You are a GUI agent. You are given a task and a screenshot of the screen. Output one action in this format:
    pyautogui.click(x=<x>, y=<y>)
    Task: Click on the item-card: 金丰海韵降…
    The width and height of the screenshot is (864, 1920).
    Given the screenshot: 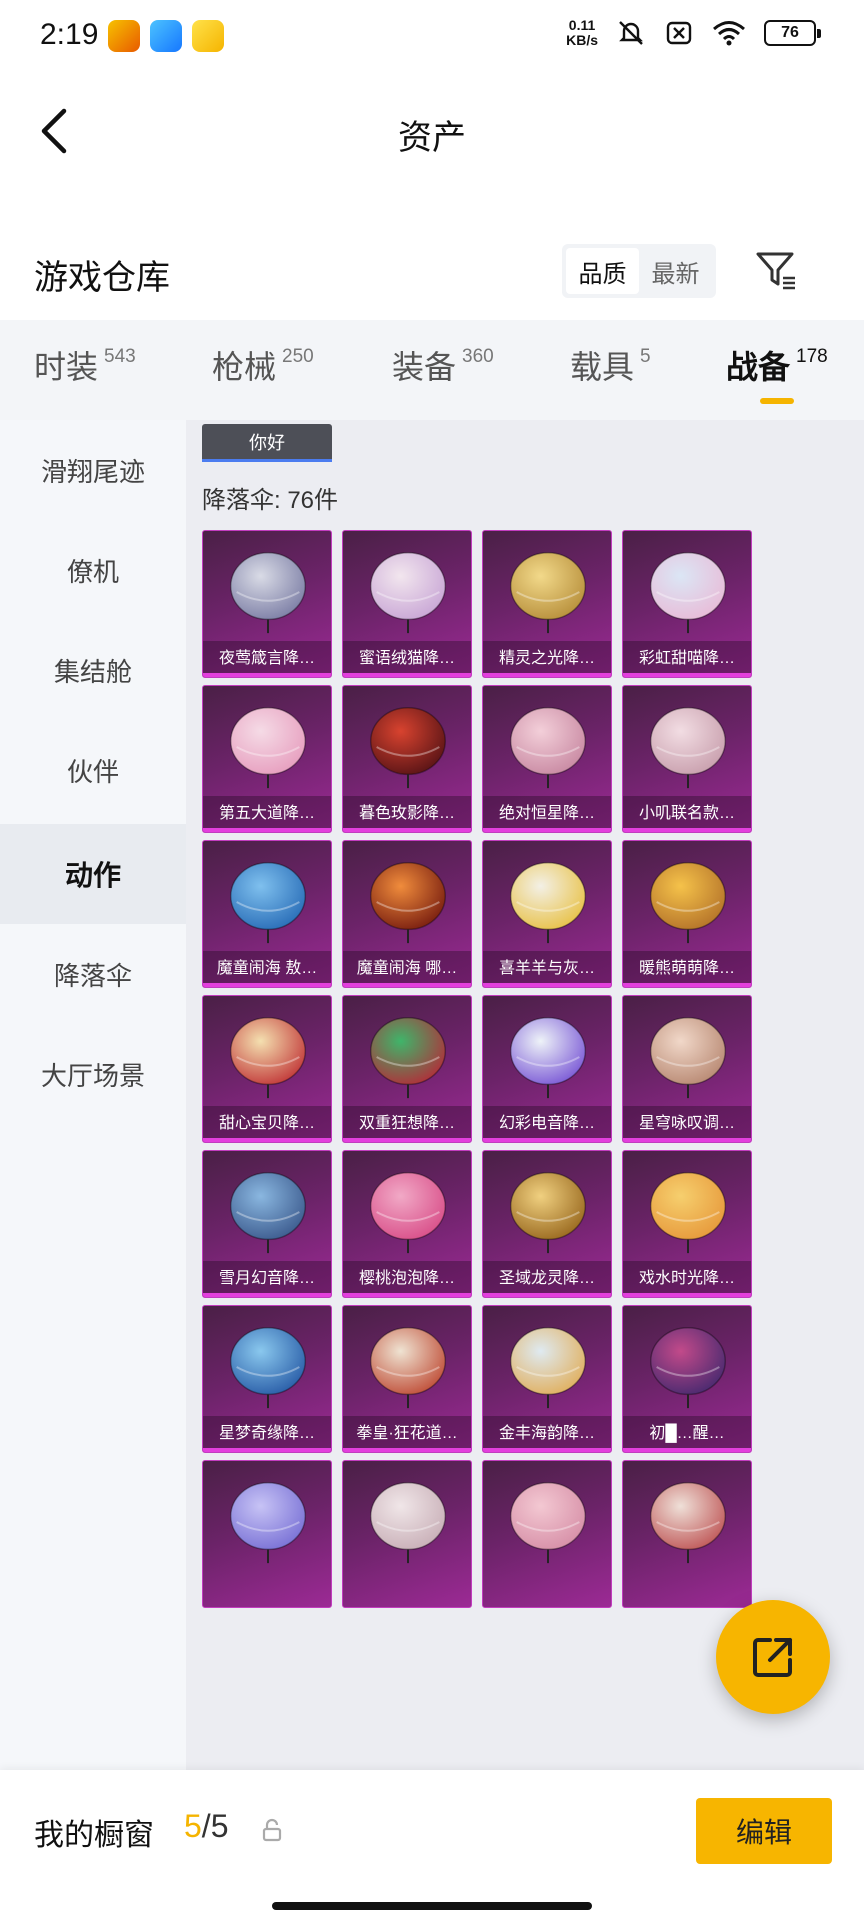 What is the action you would take?
    pyautogui.click(x=547, y=1379)
    